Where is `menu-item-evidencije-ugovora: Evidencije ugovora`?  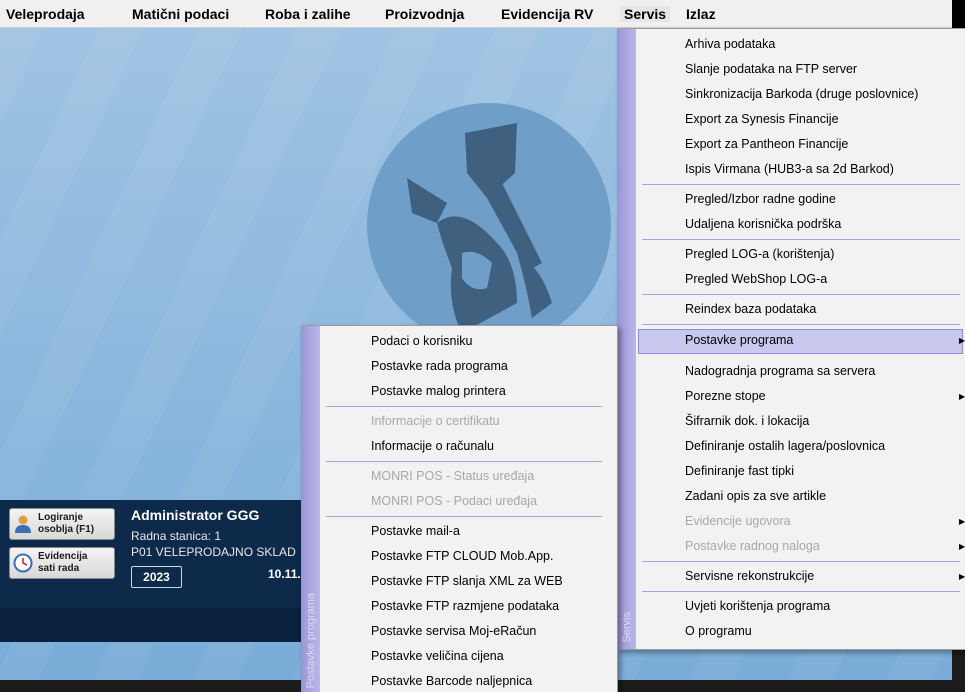
menu-item-evidencije-ugovora: Evidencije ugovora is located at coordinates (738, 521).